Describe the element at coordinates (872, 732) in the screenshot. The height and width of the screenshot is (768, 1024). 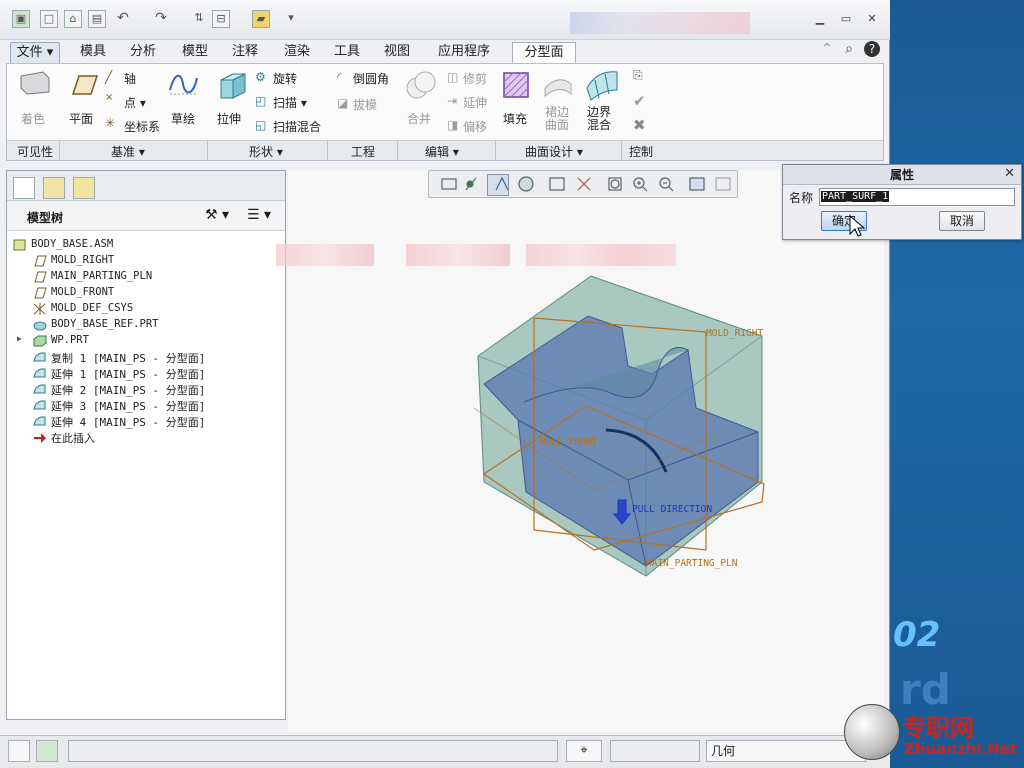
I see `watermark-ball-icon` at that location.